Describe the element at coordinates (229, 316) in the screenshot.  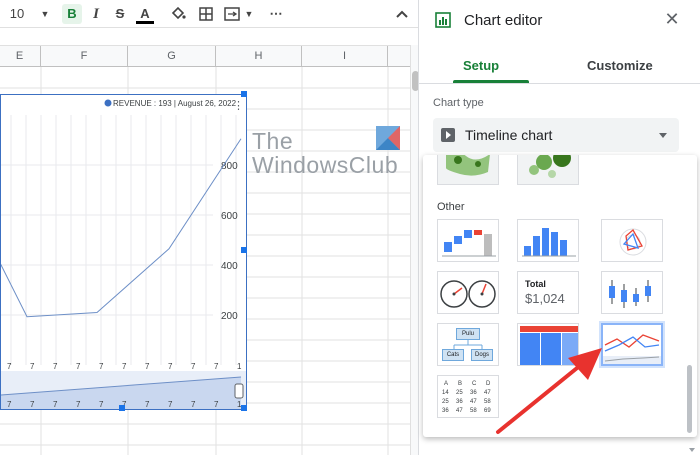
I see `y-tick-label: 200` at that location.